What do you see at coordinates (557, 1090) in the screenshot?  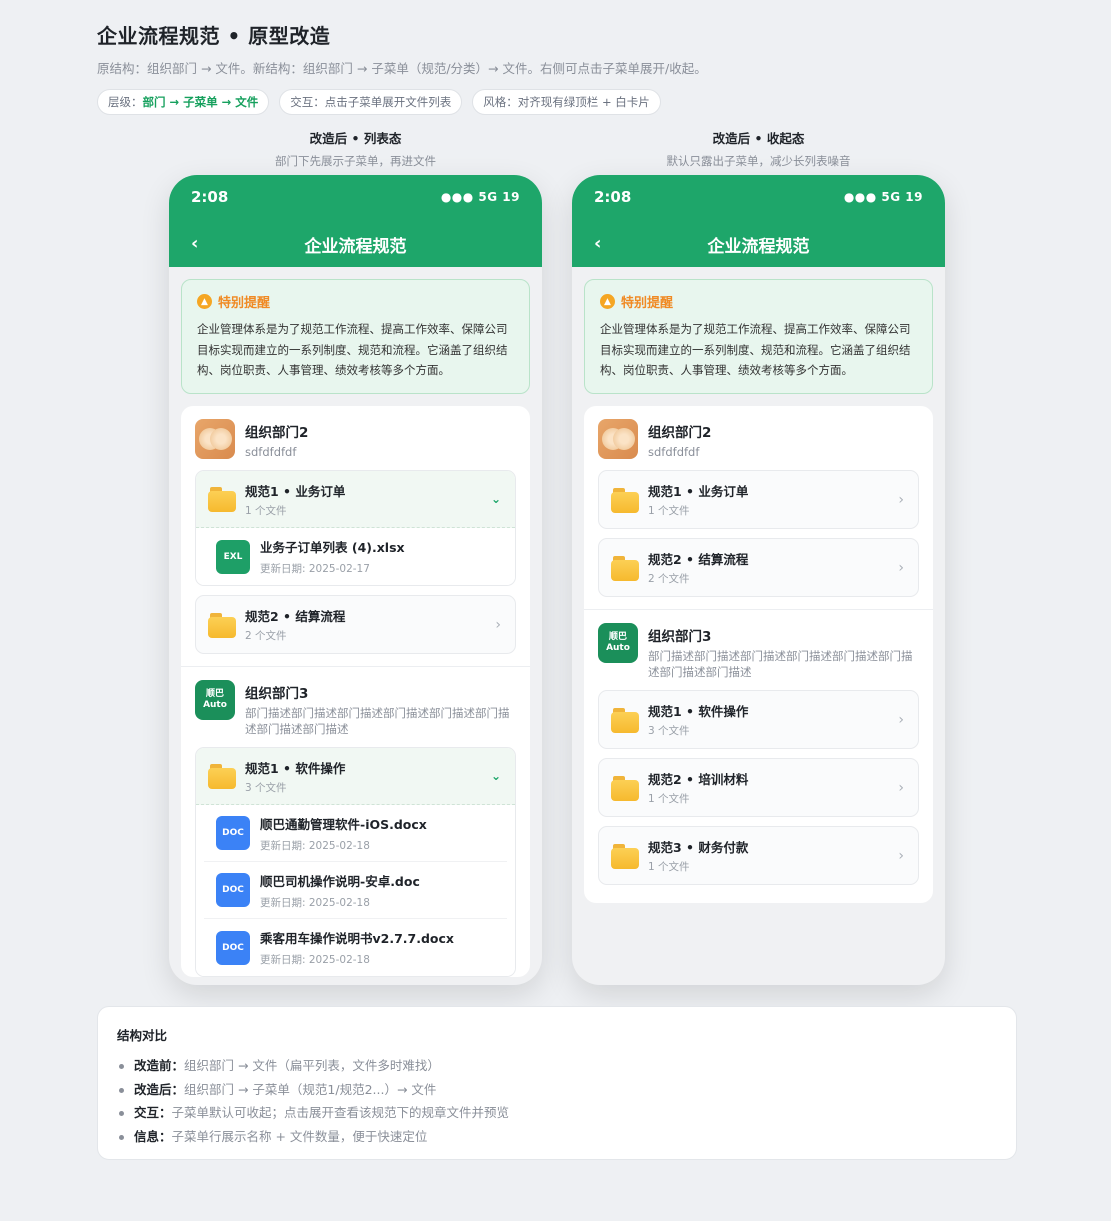 I see `summary-item: 改造后：组织部门 → 子菜单（规范1/规范2...）→ 文件` at bounding box center [557, 1090].